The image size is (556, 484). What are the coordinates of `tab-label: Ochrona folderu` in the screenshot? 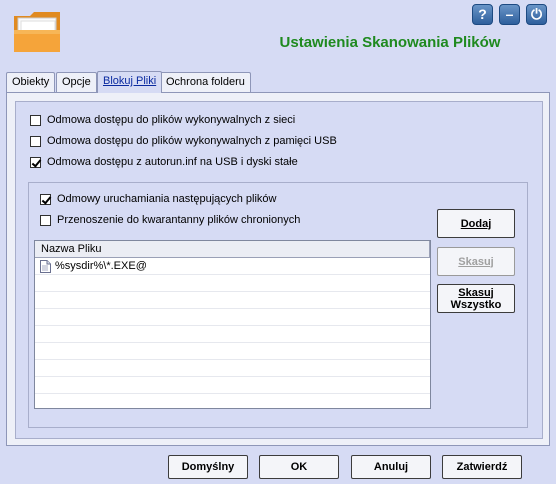 It's located at (205, 82).